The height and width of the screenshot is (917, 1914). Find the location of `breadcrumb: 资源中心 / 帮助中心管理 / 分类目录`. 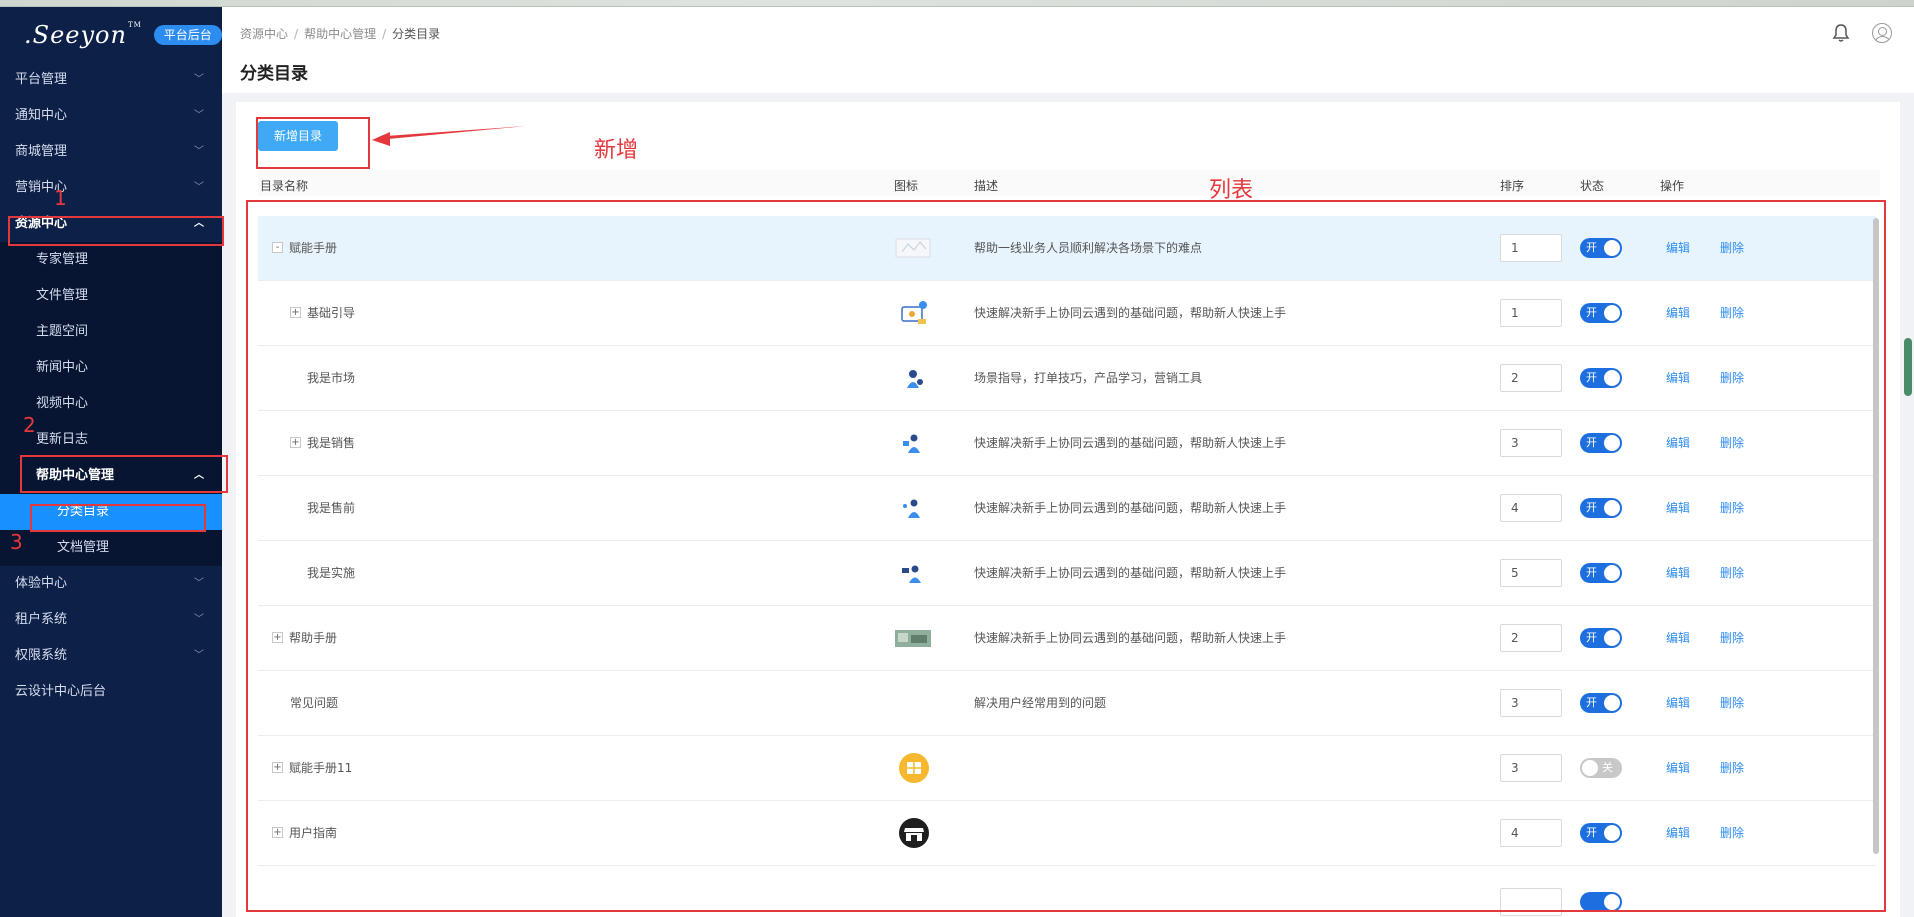

breadcrumb: 资源中心 / 帮助中心管理 / 分类目录 is located at coordinates (340, 34).